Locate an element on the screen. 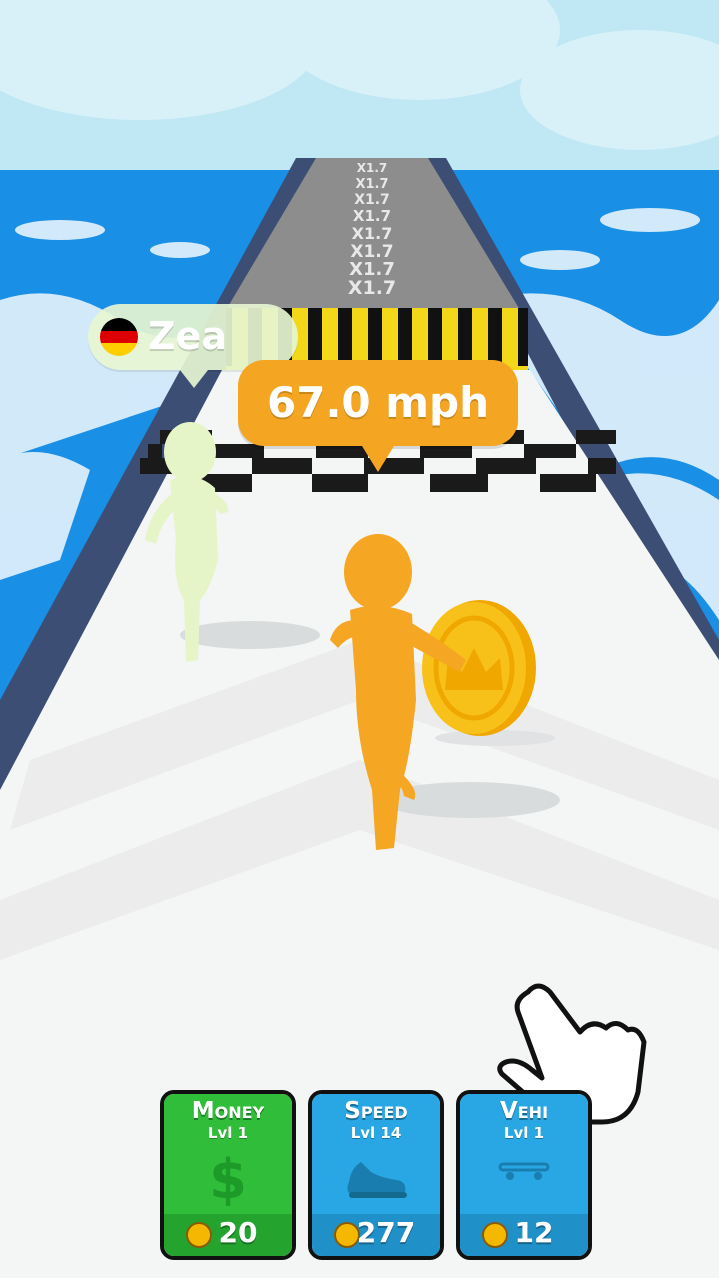  upgrade-price: 20 is located at coordinates (238, 1232).